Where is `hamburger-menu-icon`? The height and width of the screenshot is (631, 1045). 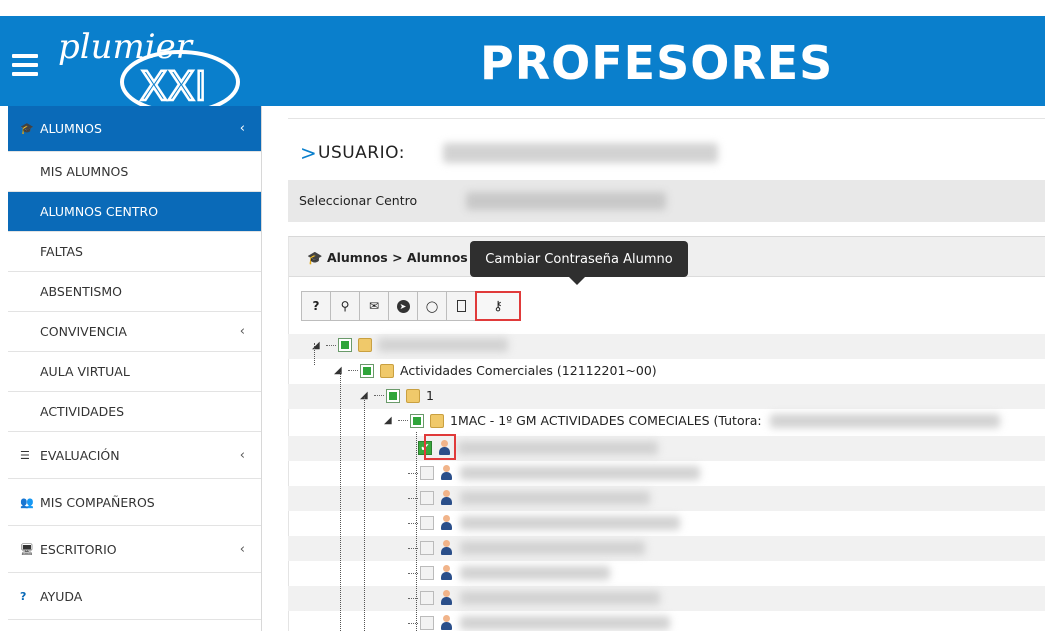
hamburger-menu-icon is located at coordinates (25, 65).